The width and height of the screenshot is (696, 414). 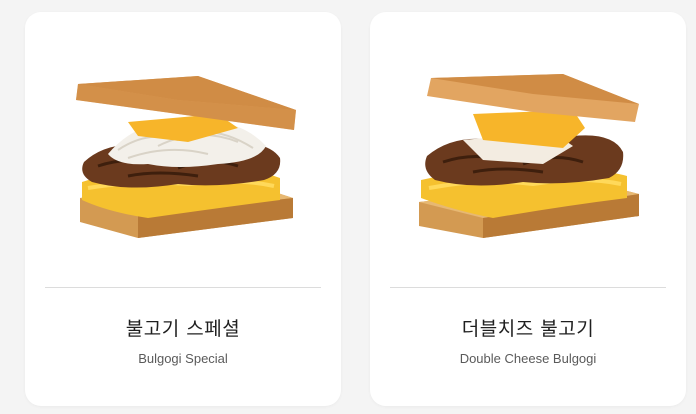 What do you see at coordinates (183, 329) in the screenshot?
I see `menu-item-title: 불고기 스페셜` at bounding box center [183, 329].